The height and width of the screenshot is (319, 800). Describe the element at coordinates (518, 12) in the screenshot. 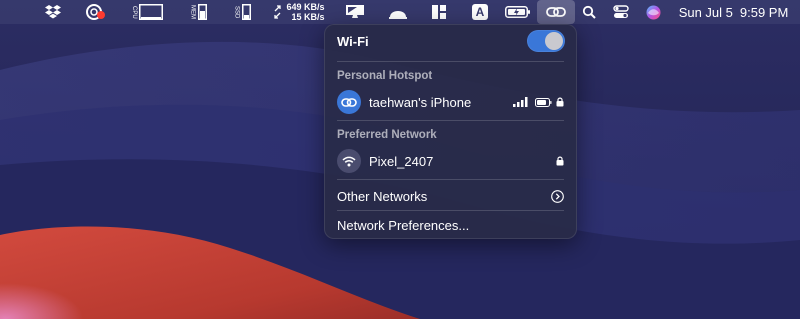

I see `battery-icon` at that location.